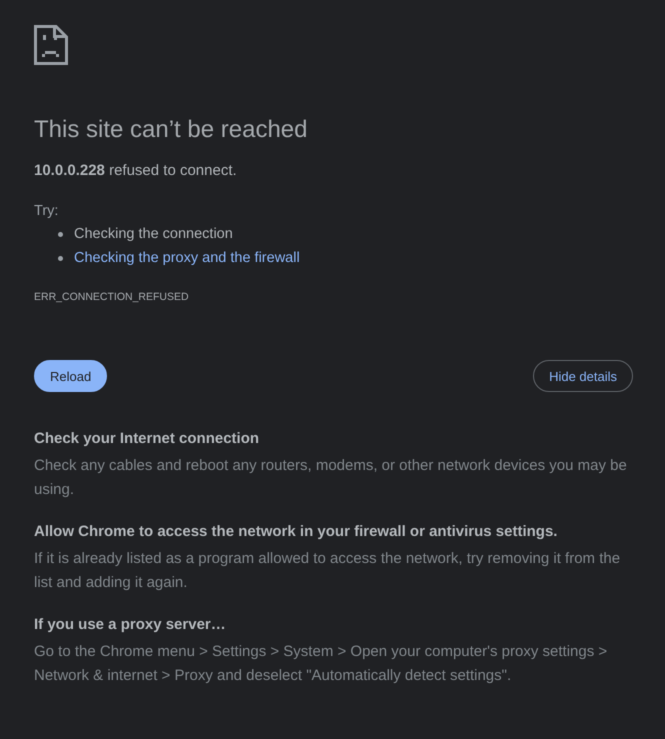  I want to click on error-heading: This site can’t be reached, so click(171, 130).